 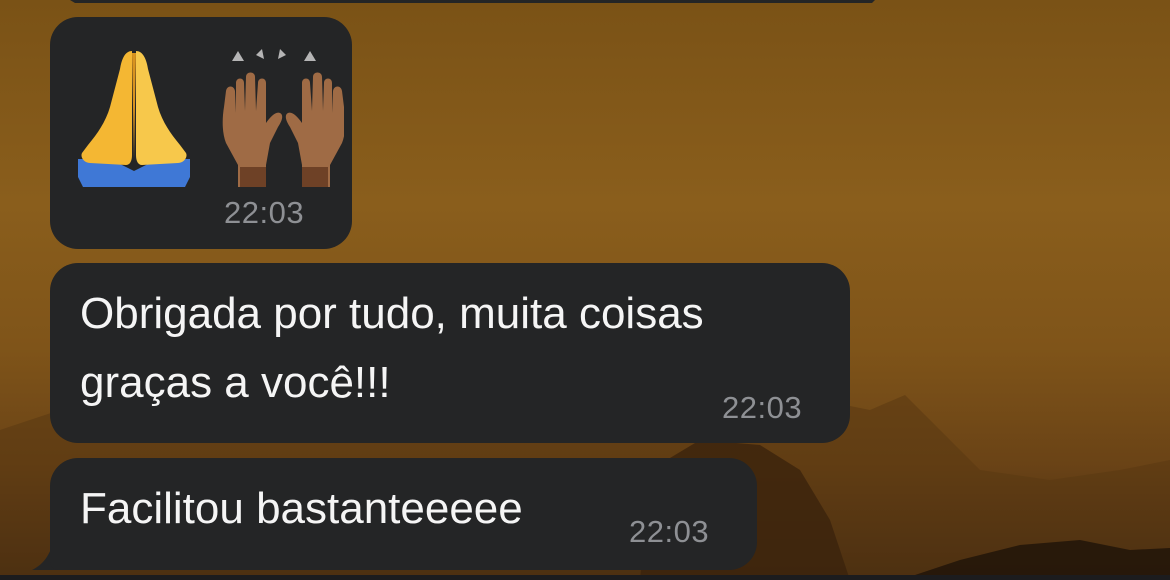 I want to click on folded-hands-icon, so click(x=134, y=120).